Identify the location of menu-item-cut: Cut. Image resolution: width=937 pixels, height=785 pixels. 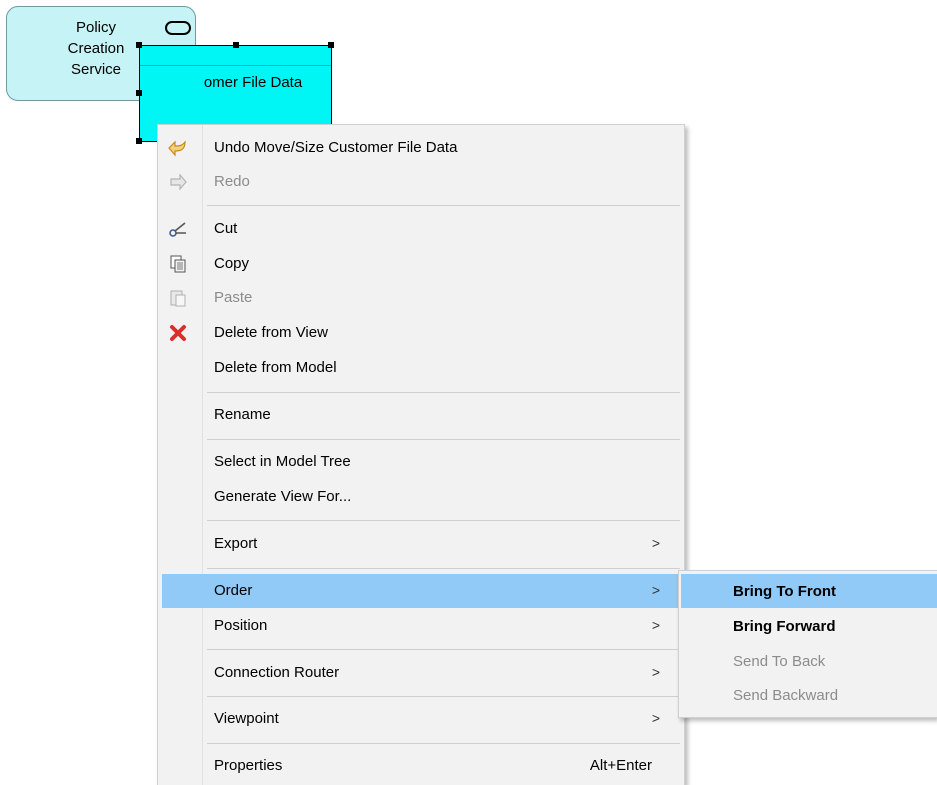
(421, 229).